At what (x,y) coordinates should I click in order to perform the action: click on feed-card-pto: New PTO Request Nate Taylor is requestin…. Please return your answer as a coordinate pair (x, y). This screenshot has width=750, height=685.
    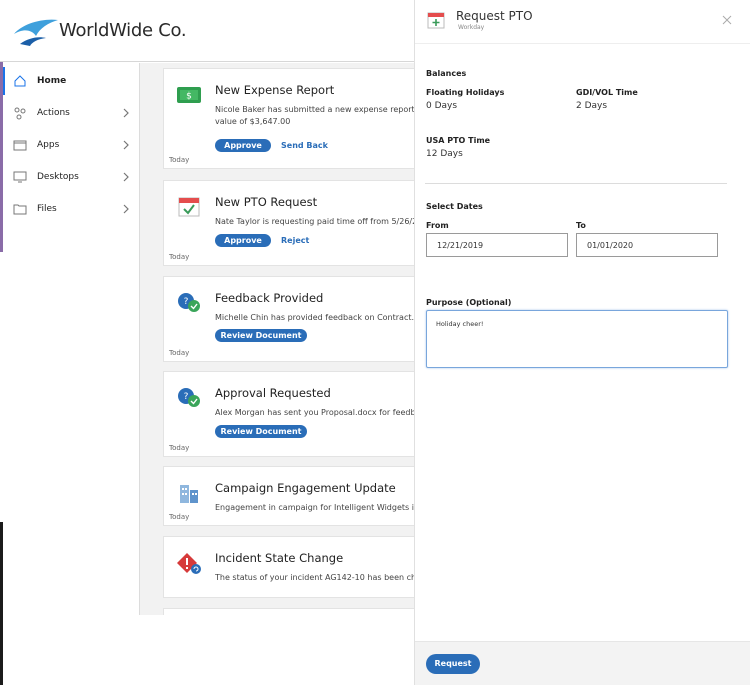
    Looking at the image, I should click on (288, 223).